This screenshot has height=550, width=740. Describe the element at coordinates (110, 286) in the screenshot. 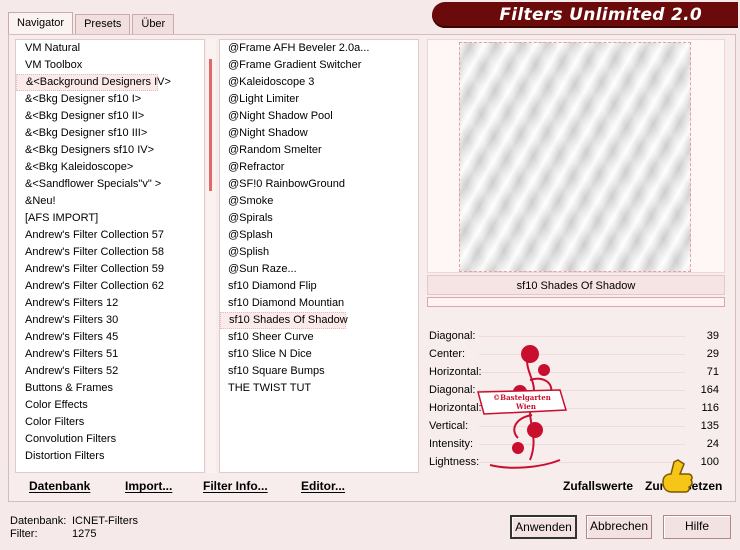

I see `list-item: Andrew's Filter Collection 62` at that location.